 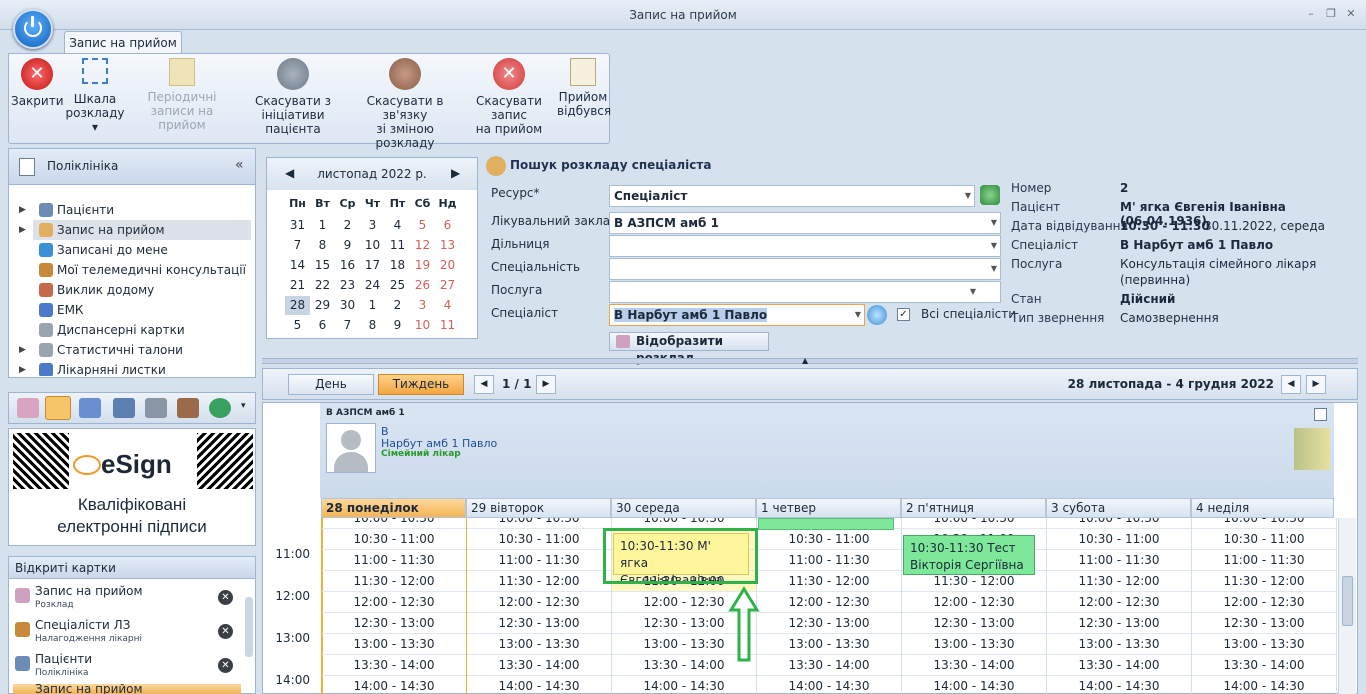 What do you see at coordinates (372, 265) in the screenshot?
I see `calendar-day: 17` at bounding box center [372, 265].